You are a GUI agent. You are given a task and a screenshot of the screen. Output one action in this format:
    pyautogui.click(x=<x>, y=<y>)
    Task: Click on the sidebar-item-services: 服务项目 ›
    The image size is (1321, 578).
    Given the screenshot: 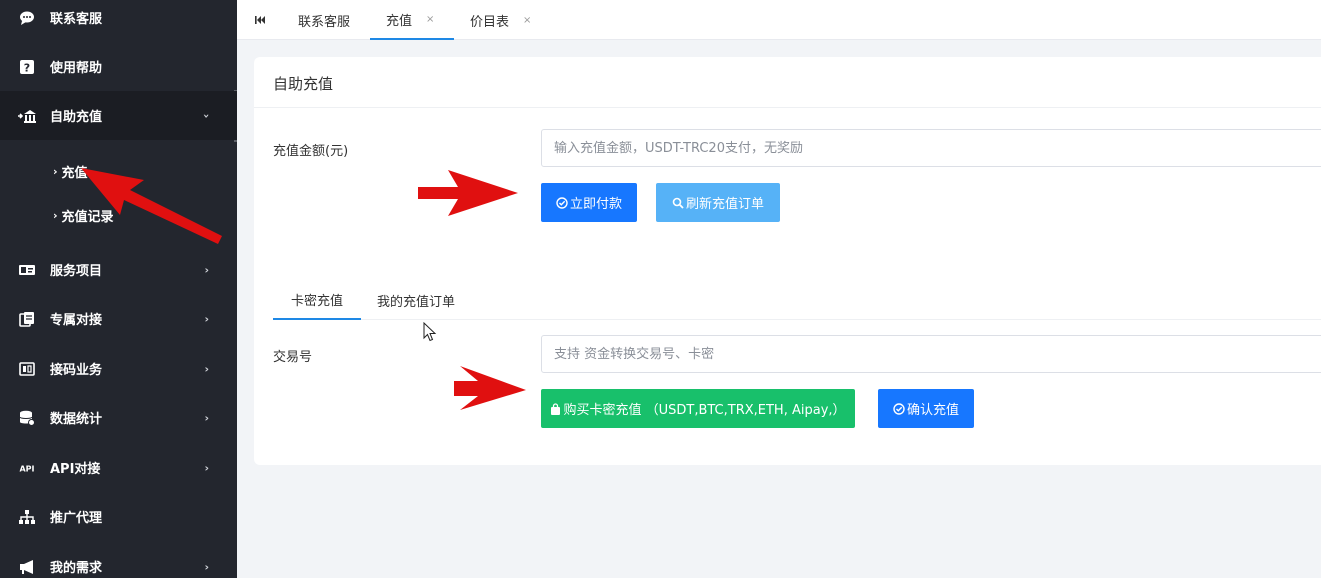 What is the action you would take?
    pyautogui.click(x=118, y=269)
    